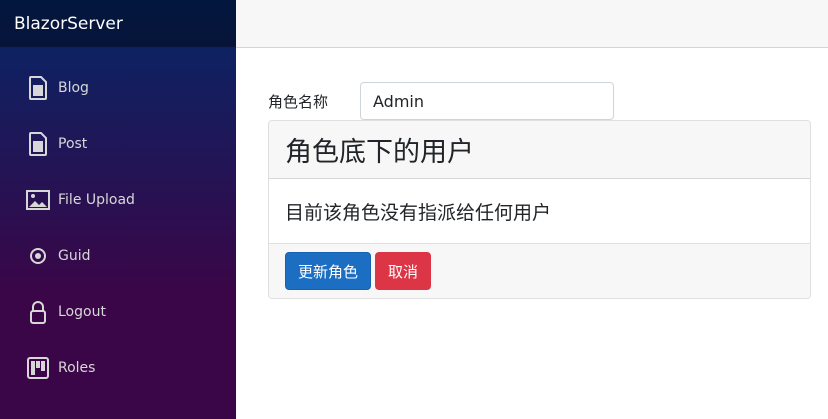  Describe the element at coordinates (96, 200) in the screenshot. I see `sidebar-item-label: File Upload` at that location.